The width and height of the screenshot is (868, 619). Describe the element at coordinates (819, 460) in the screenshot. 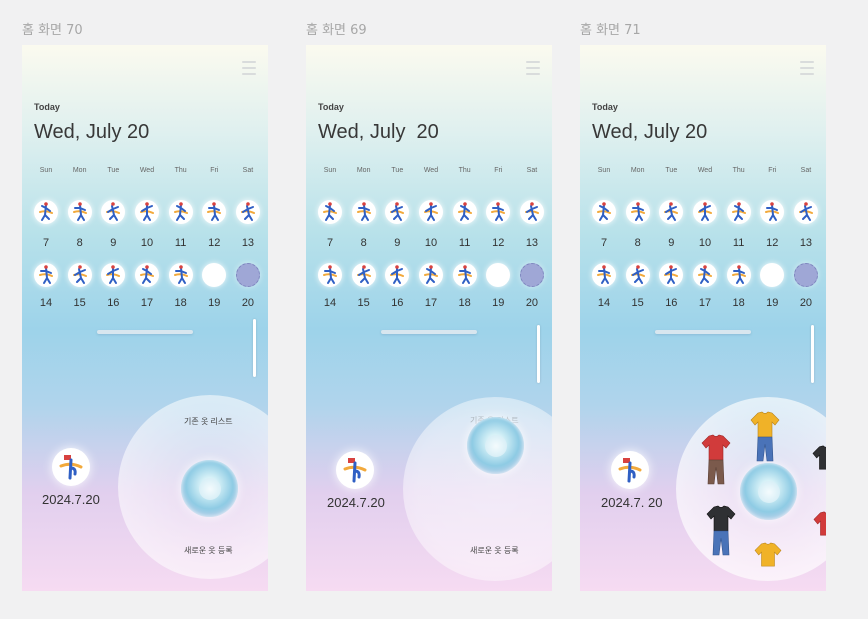

I see `black-shirt-icon` at that location.